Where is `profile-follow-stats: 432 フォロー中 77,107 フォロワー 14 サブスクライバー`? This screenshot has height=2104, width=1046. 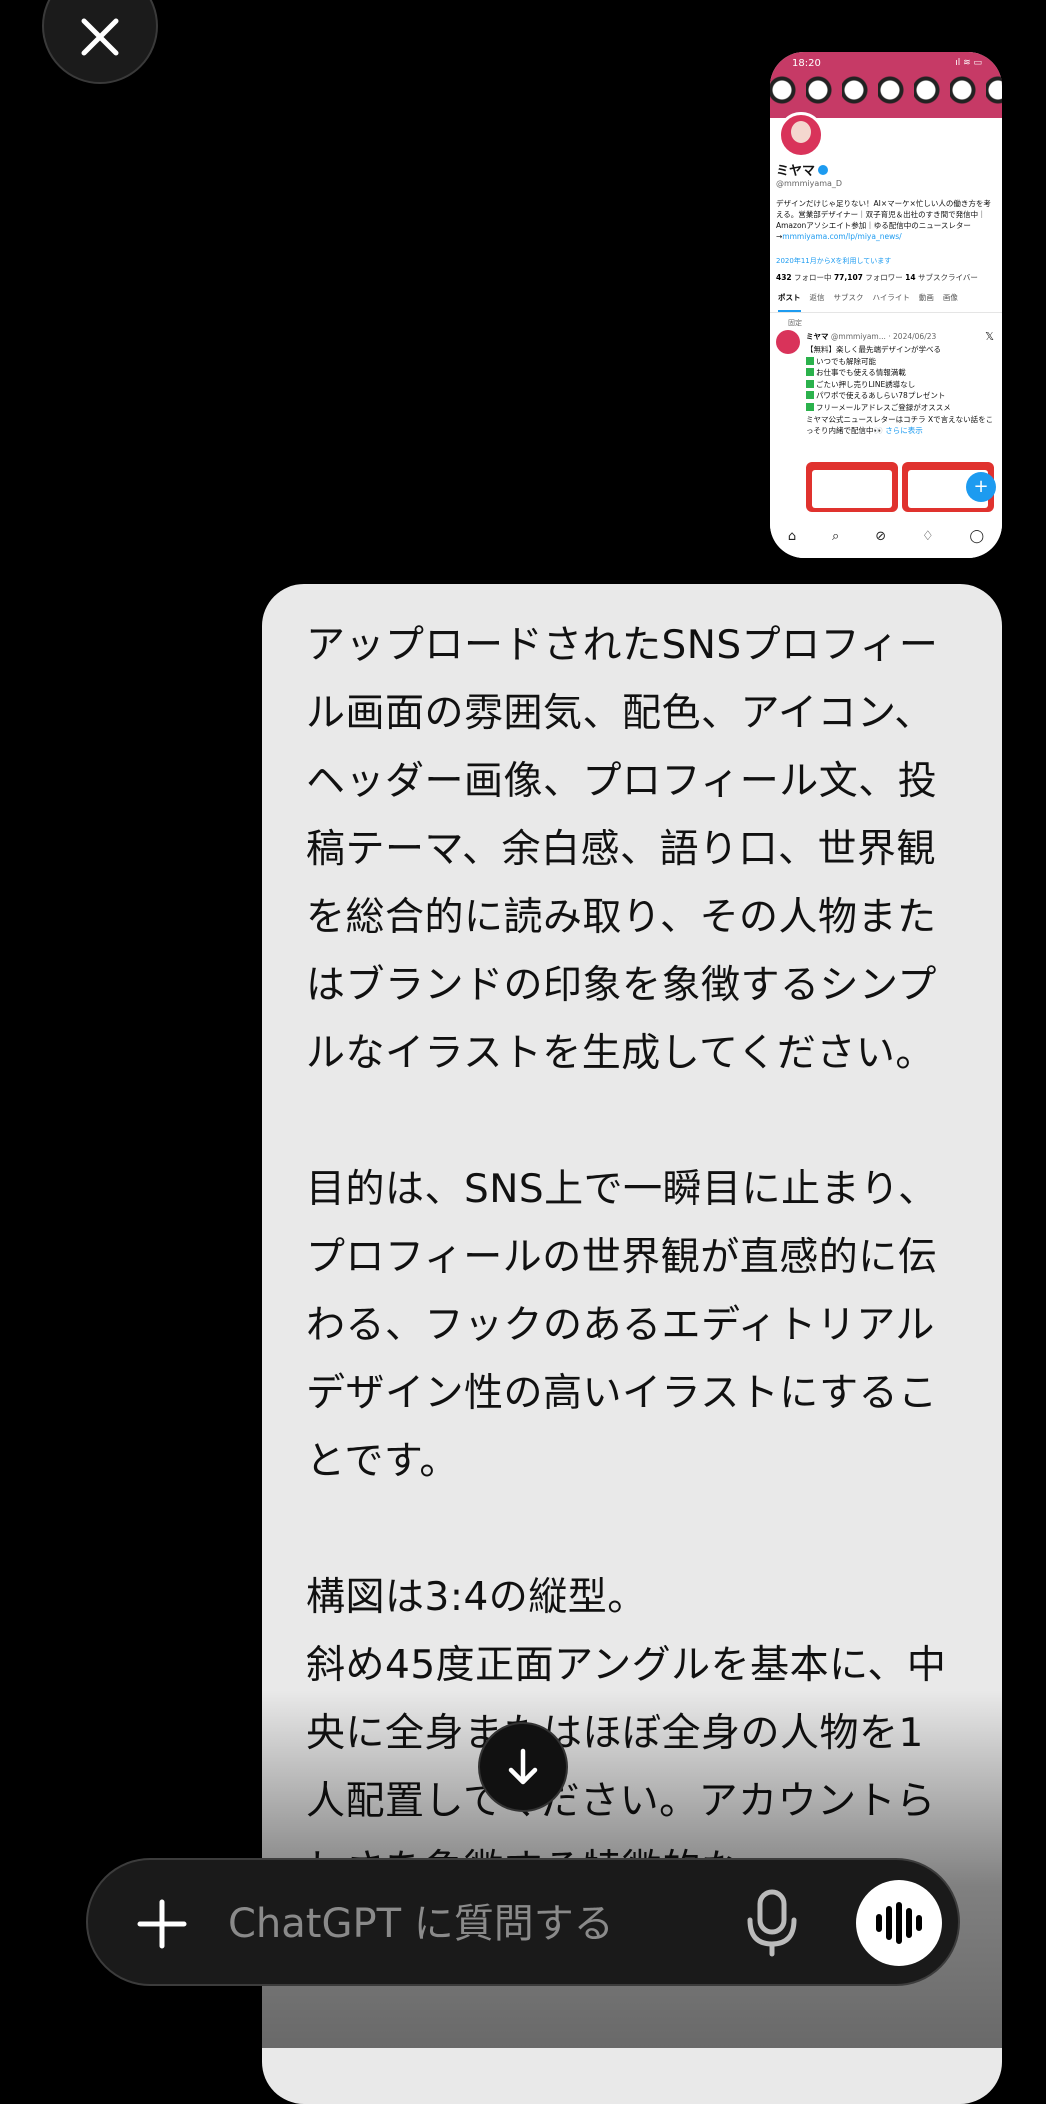 profile-follow-stats: 432 フォロー中 77,107 フォロワー 14 サブスクライバー is located at coordinates (877, 277).